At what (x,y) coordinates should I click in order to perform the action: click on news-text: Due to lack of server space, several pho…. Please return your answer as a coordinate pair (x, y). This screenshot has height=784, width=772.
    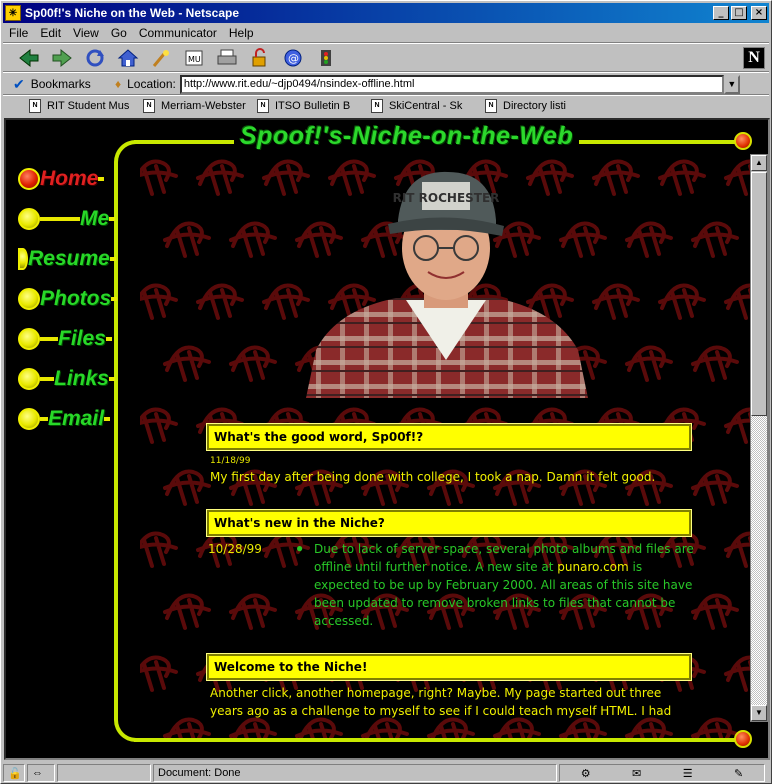
    Looking at the image, I should click on (504, 585).